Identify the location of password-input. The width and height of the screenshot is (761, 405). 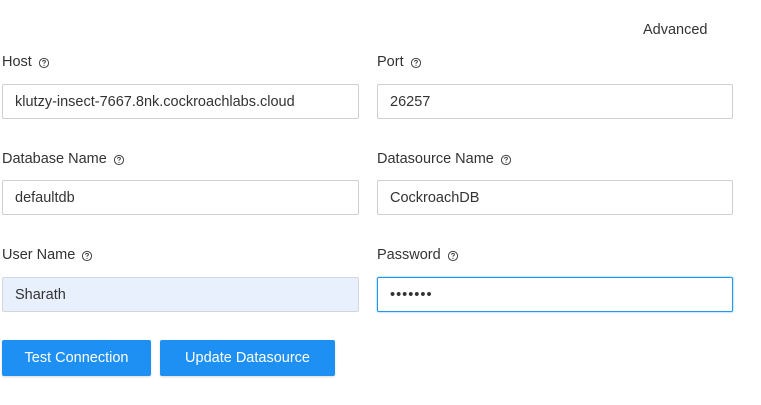
(555, 294).